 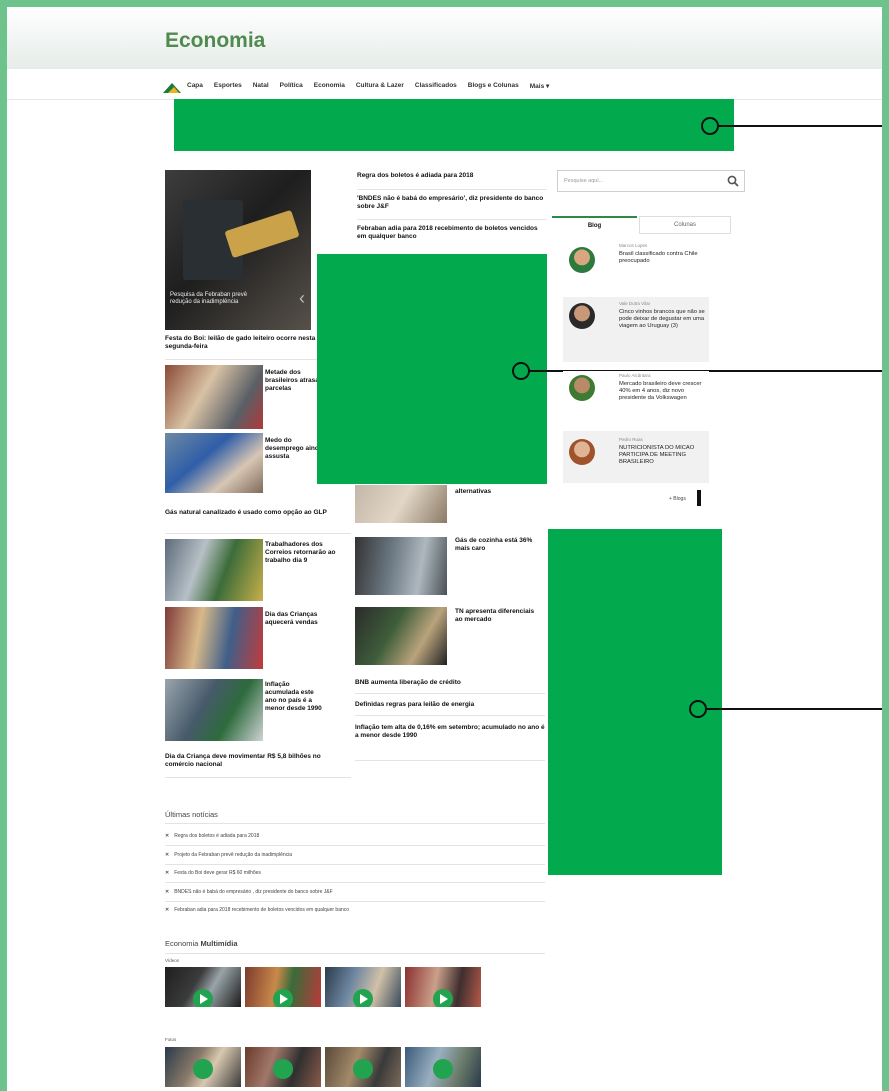 I want to click on nav-item-economia: Economia, so click(x=329, y=86).